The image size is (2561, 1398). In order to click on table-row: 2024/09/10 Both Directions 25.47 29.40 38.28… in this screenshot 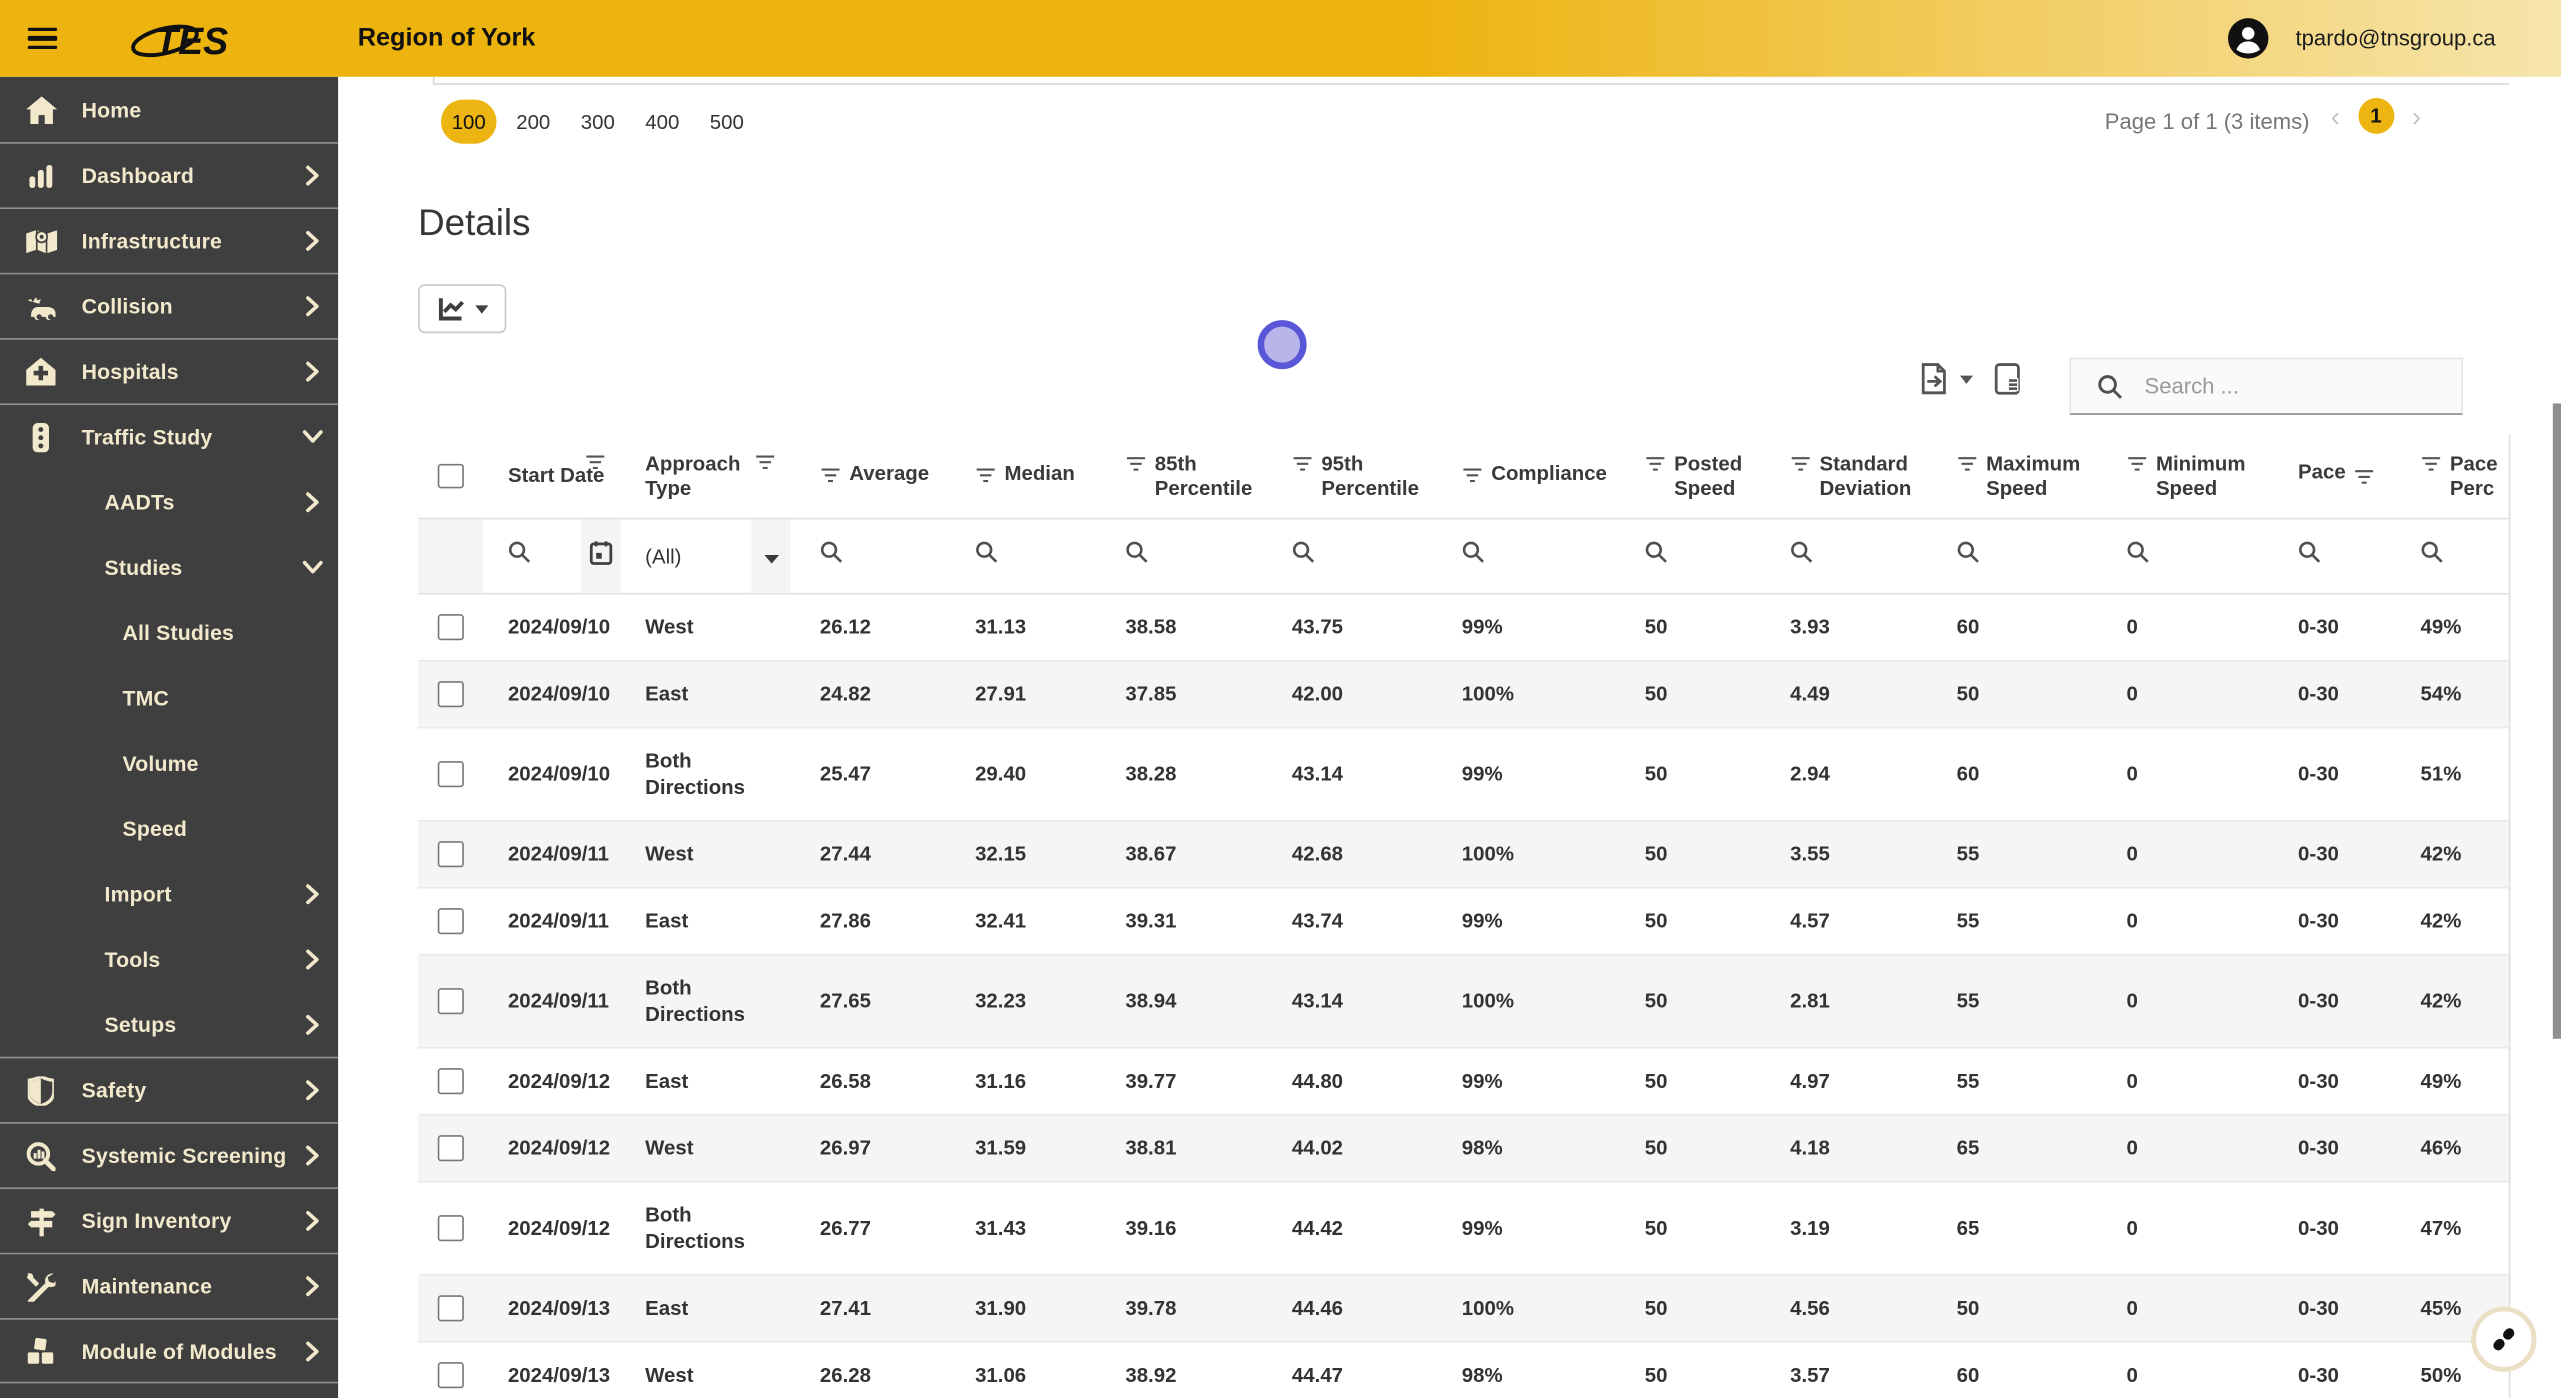, I will do `click(1463, 775)`.